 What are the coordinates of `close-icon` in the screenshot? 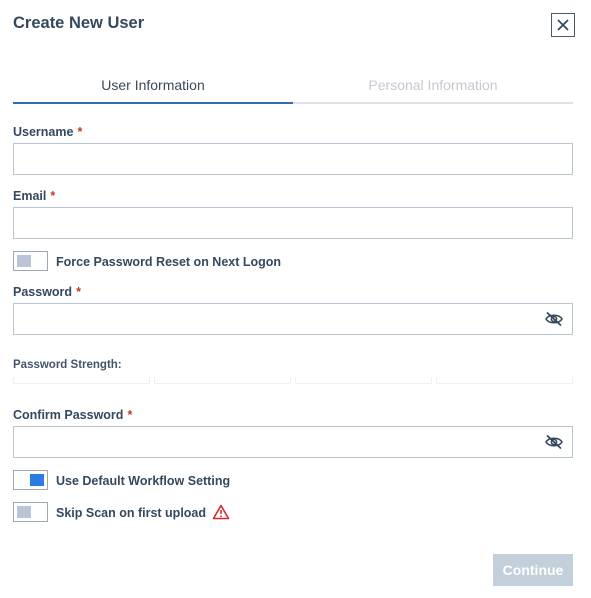 It's located at (563, 25).